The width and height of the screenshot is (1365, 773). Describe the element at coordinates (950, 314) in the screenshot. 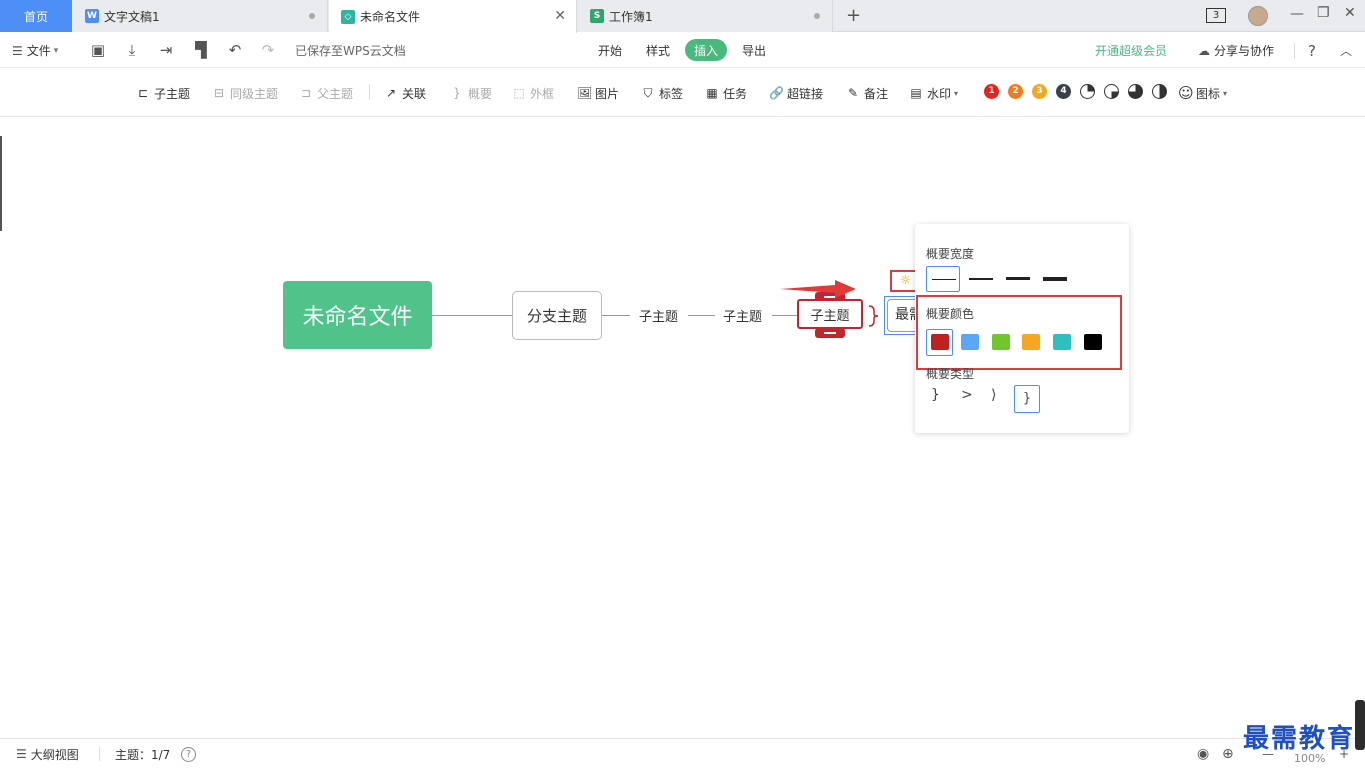

I see `summary-color-label: 概要颜色` at that location.